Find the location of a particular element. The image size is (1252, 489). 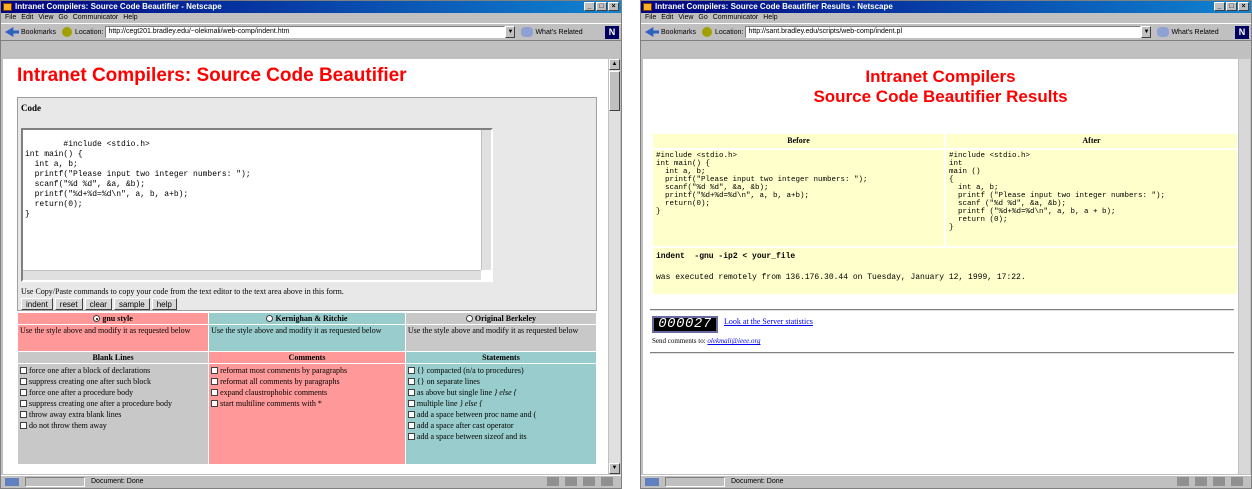

option-item: multiple line } else { is located at coordinates (500, 403).